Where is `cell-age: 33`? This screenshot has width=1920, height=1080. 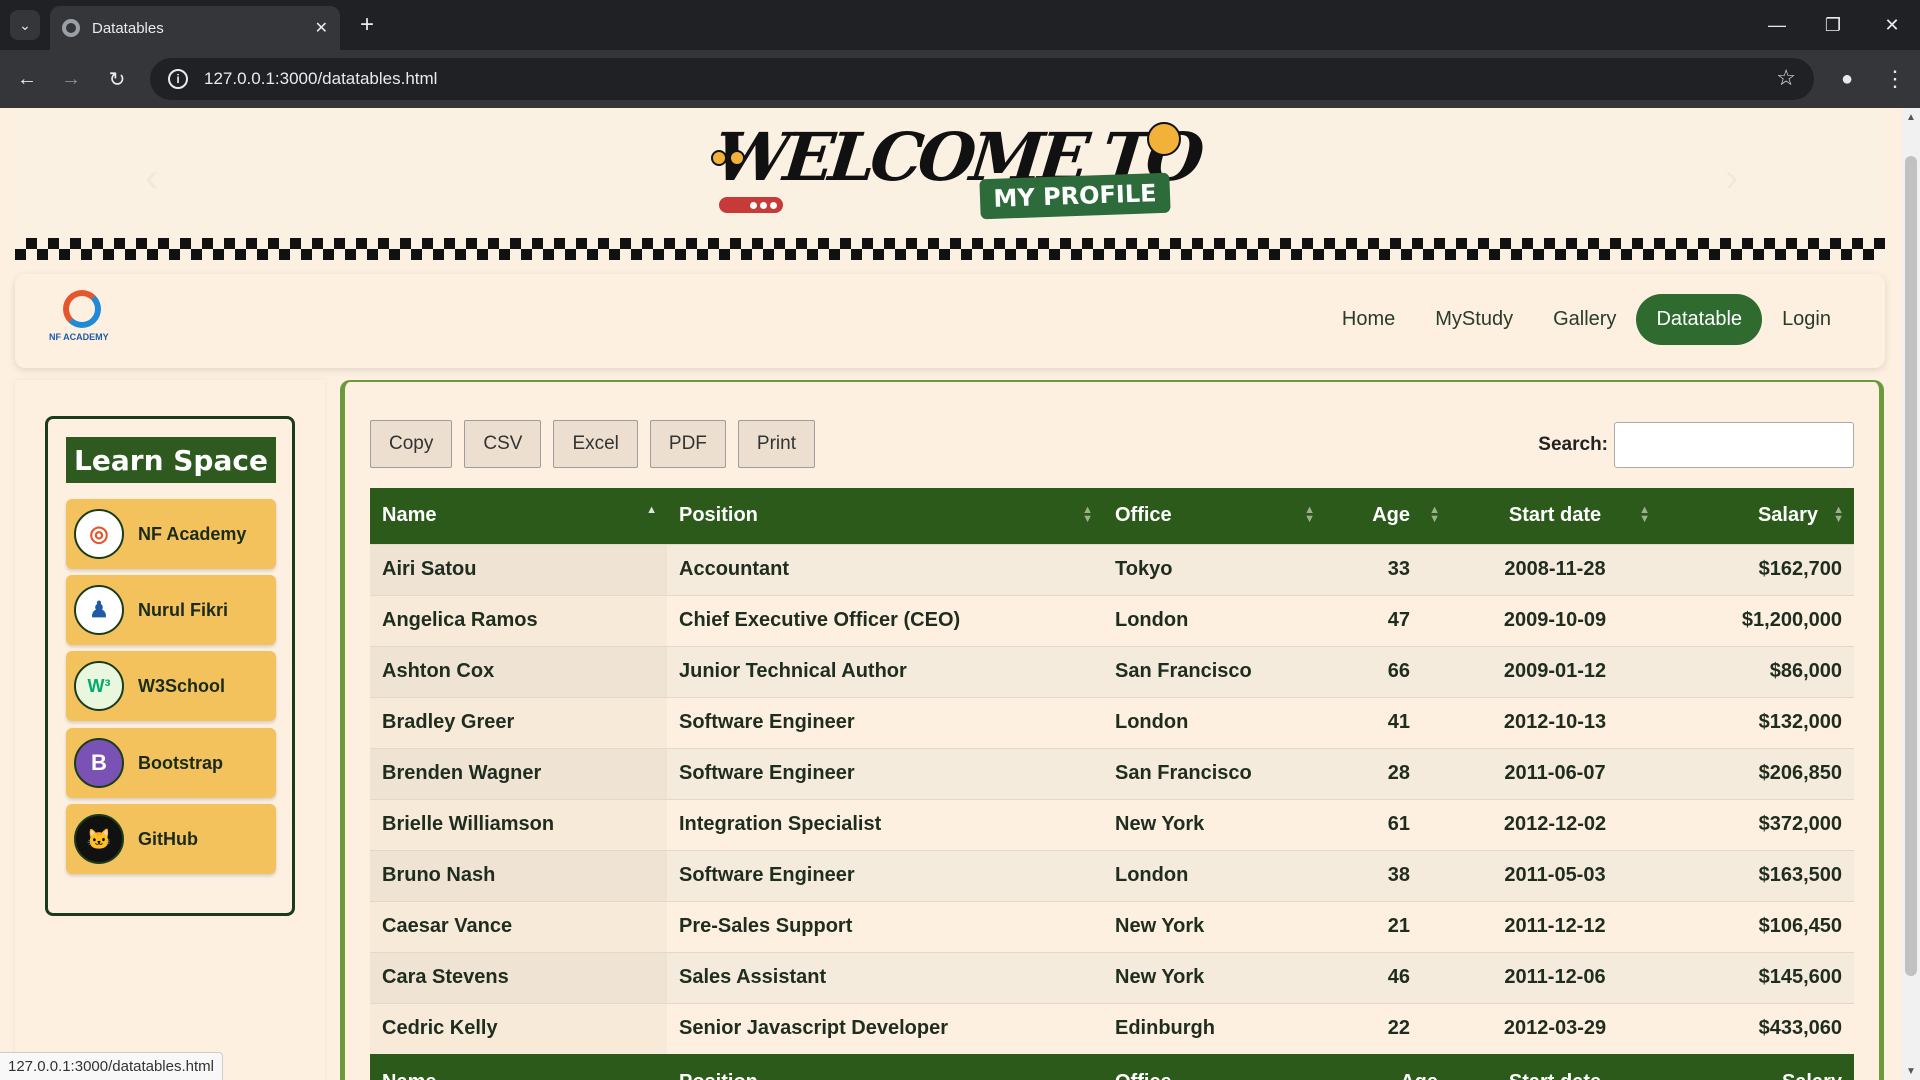 cell-age: 33 is located at coordinates (1387, 569).